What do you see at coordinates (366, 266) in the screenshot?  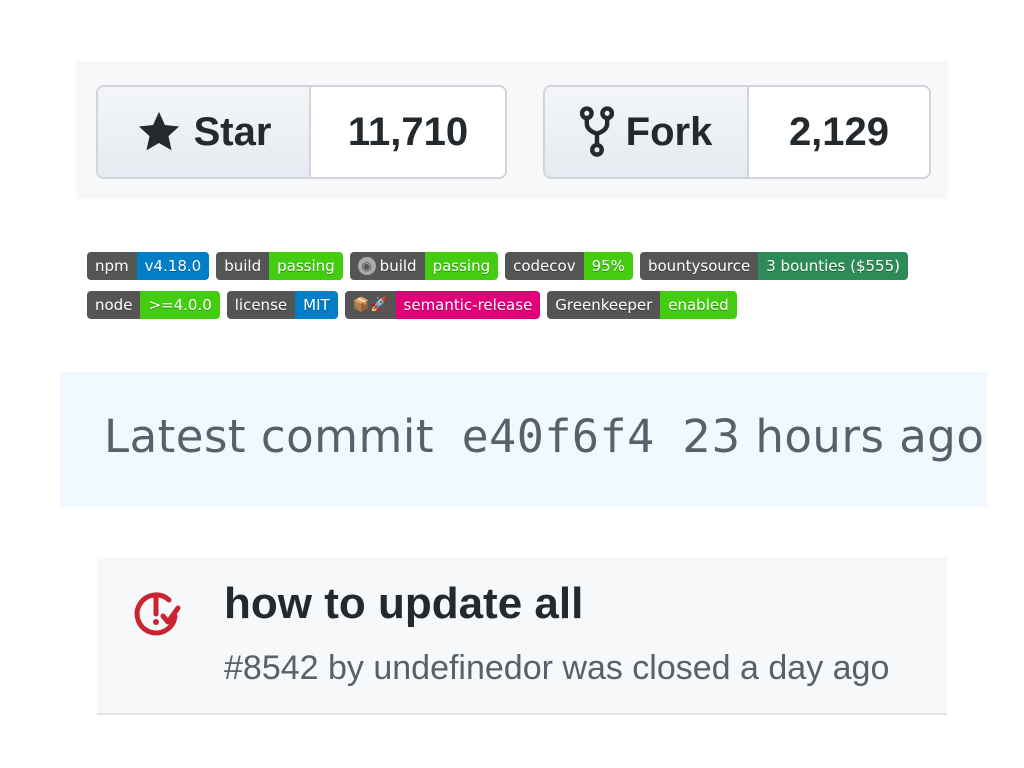 I see `circleci-icon: ◉` at bounding box center [366, 266].